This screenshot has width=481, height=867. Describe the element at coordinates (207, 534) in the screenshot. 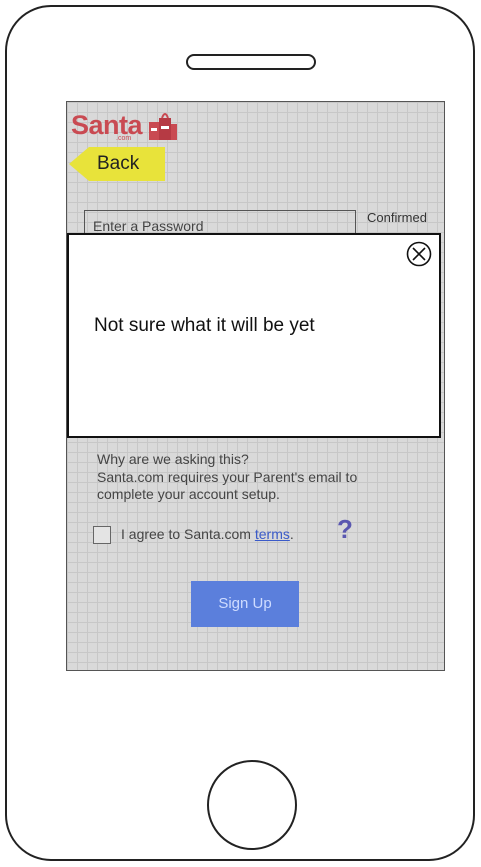

I see `agree-label: I agree to Santa.com terms.` at that location.